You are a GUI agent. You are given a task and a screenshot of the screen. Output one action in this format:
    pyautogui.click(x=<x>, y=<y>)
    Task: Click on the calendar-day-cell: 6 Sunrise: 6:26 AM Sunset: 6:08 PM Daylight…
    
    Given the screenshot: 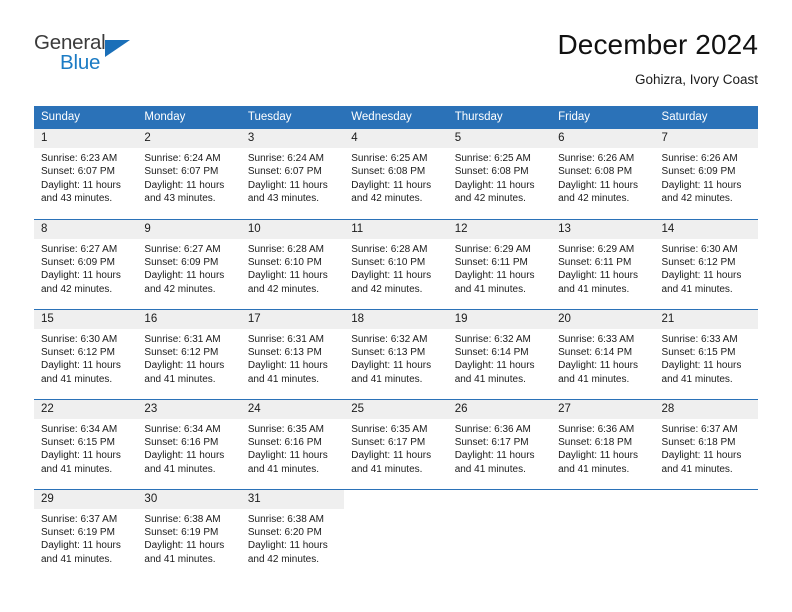 What is the action you would take?
    pyautogui.click(x=603, y=174)
    